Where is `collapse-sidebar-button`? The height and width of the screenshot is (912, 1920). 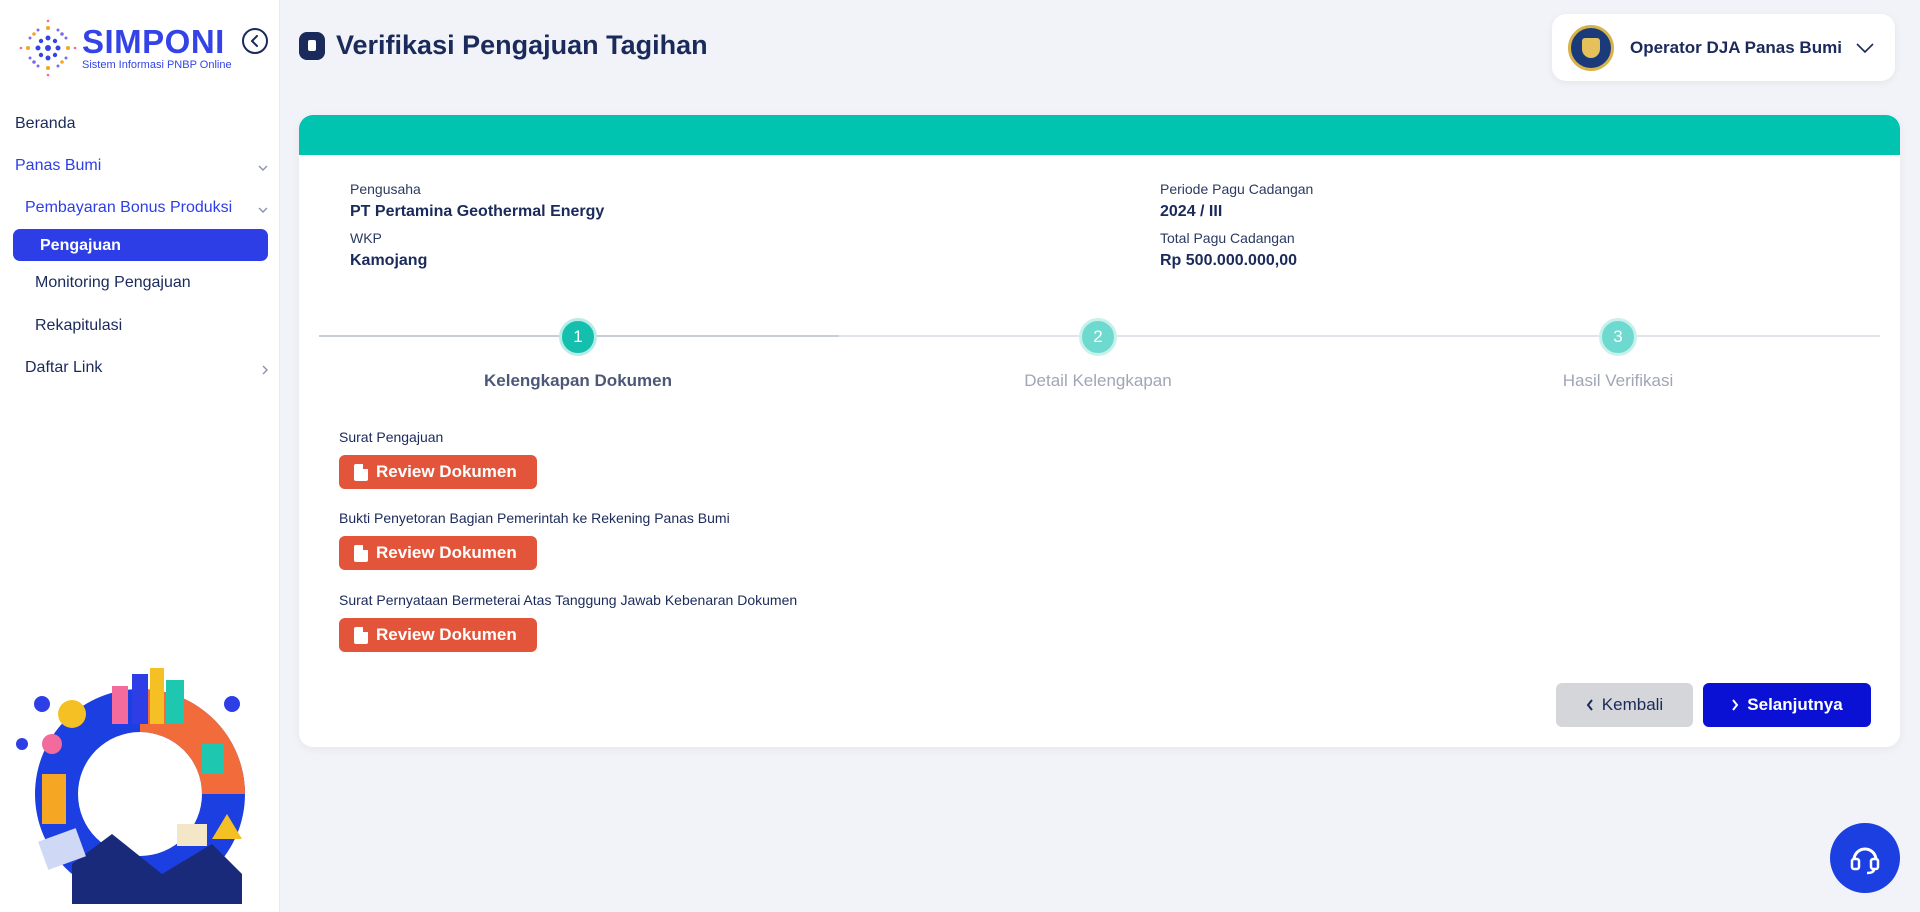 collapse-sidebar-button is located at coordinates (255, 41).